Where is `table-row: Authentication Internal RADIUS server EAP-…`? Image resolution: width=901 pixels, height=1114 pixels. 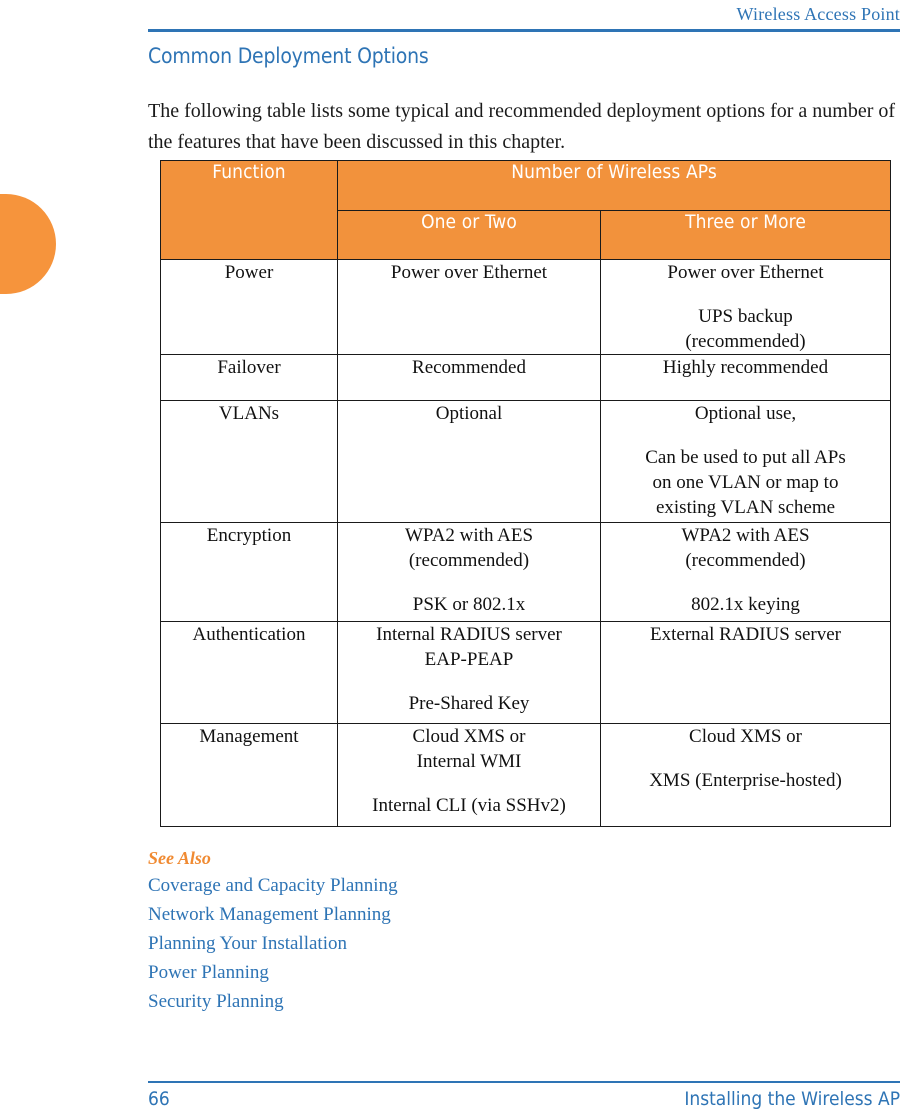 table-row: Authentication Internal RADIUS server EAP-… is located at coordinates (526, 672).